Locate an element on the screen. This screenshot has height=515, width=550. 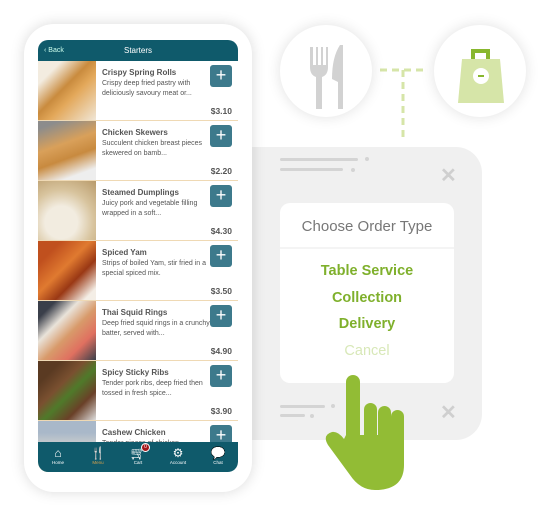
chat-icon: 💬 is located at coordinates (218, 453).